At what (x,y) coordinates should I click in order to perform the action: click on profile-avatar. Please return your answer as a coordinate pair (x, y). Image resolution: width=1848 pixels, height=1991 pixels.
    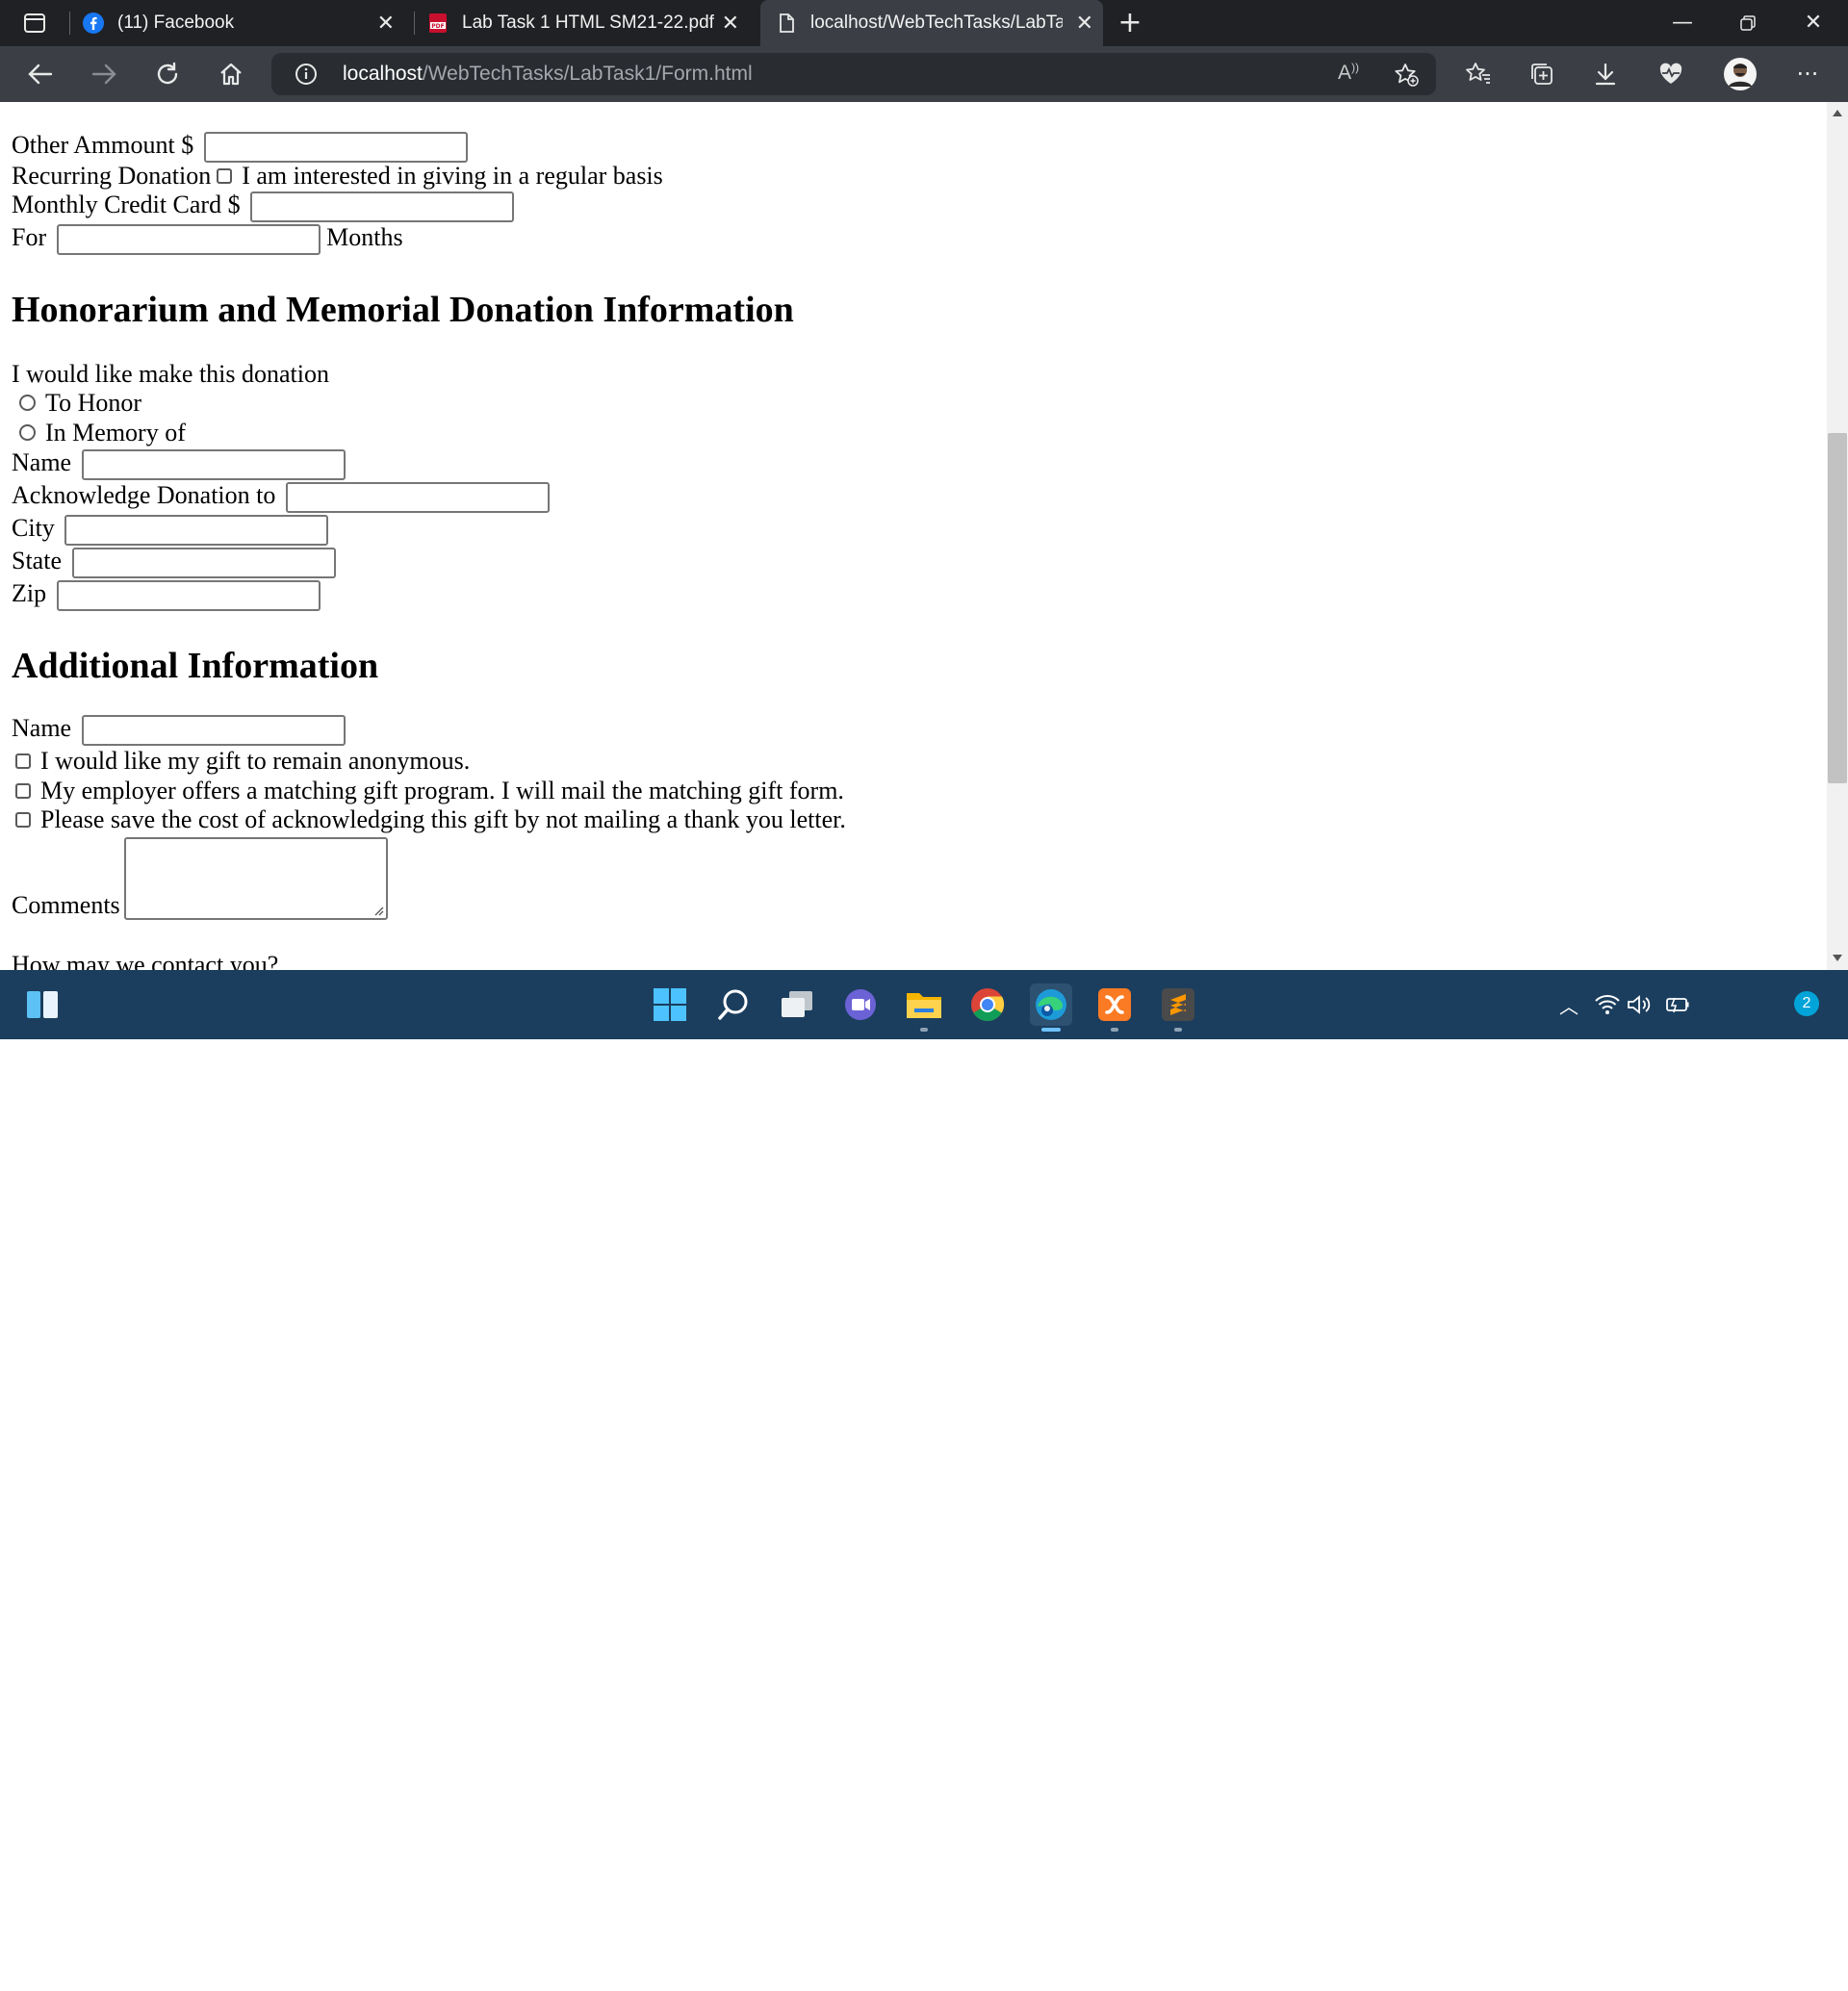
    Looking at the image, I should click on (1740, 74).